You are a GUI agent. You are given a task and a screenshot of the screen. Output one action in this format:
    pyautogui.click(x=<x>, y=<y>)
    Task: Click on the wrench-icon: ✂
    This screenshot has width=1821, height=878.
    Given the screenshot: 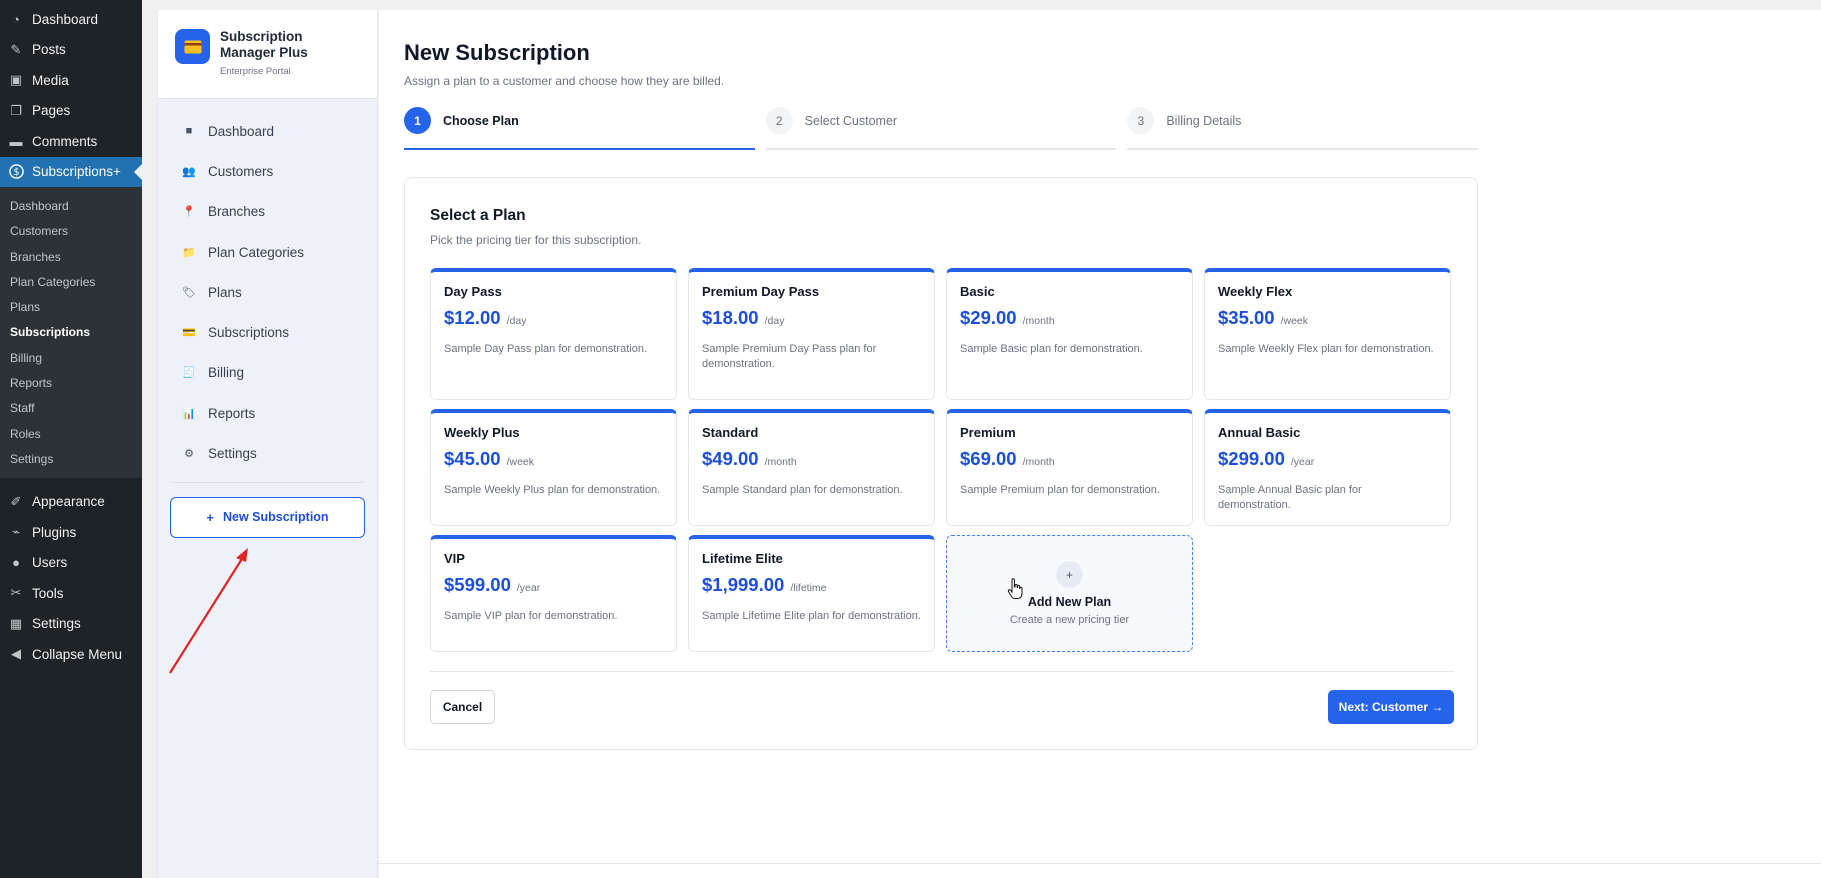 What is the action you would take?
    pyautogui.click(x=16, y=593)
    